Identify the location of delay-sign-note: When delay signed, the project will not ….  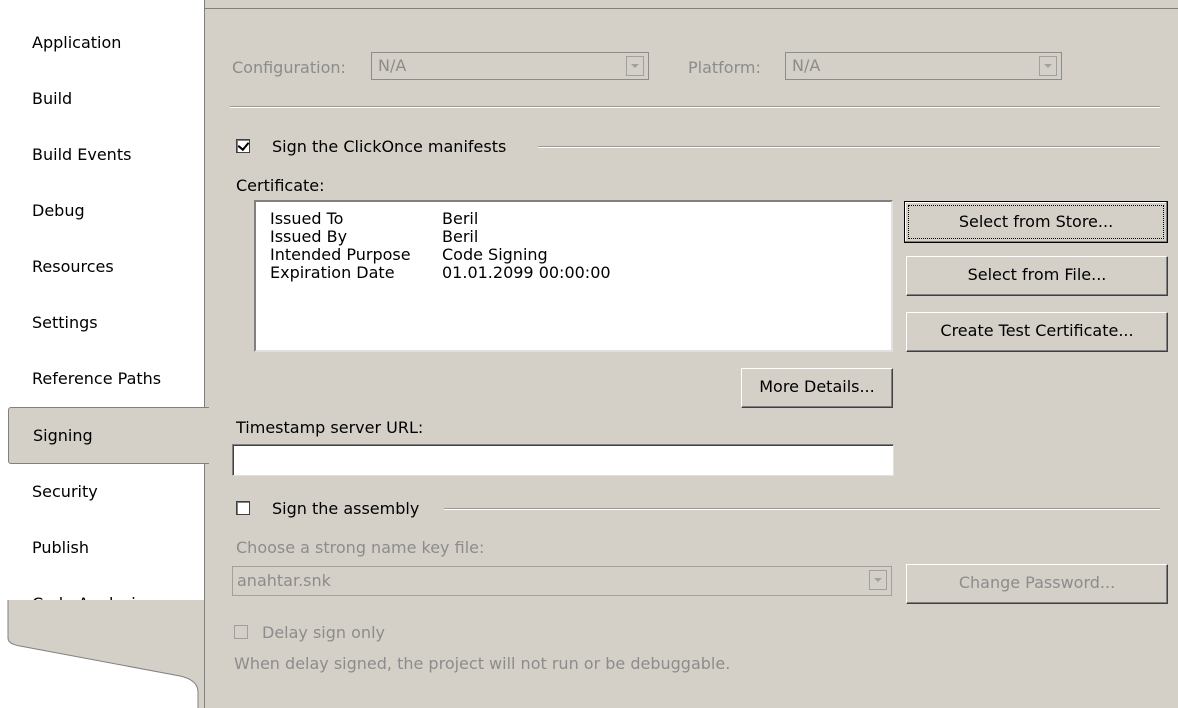
(482, 663).